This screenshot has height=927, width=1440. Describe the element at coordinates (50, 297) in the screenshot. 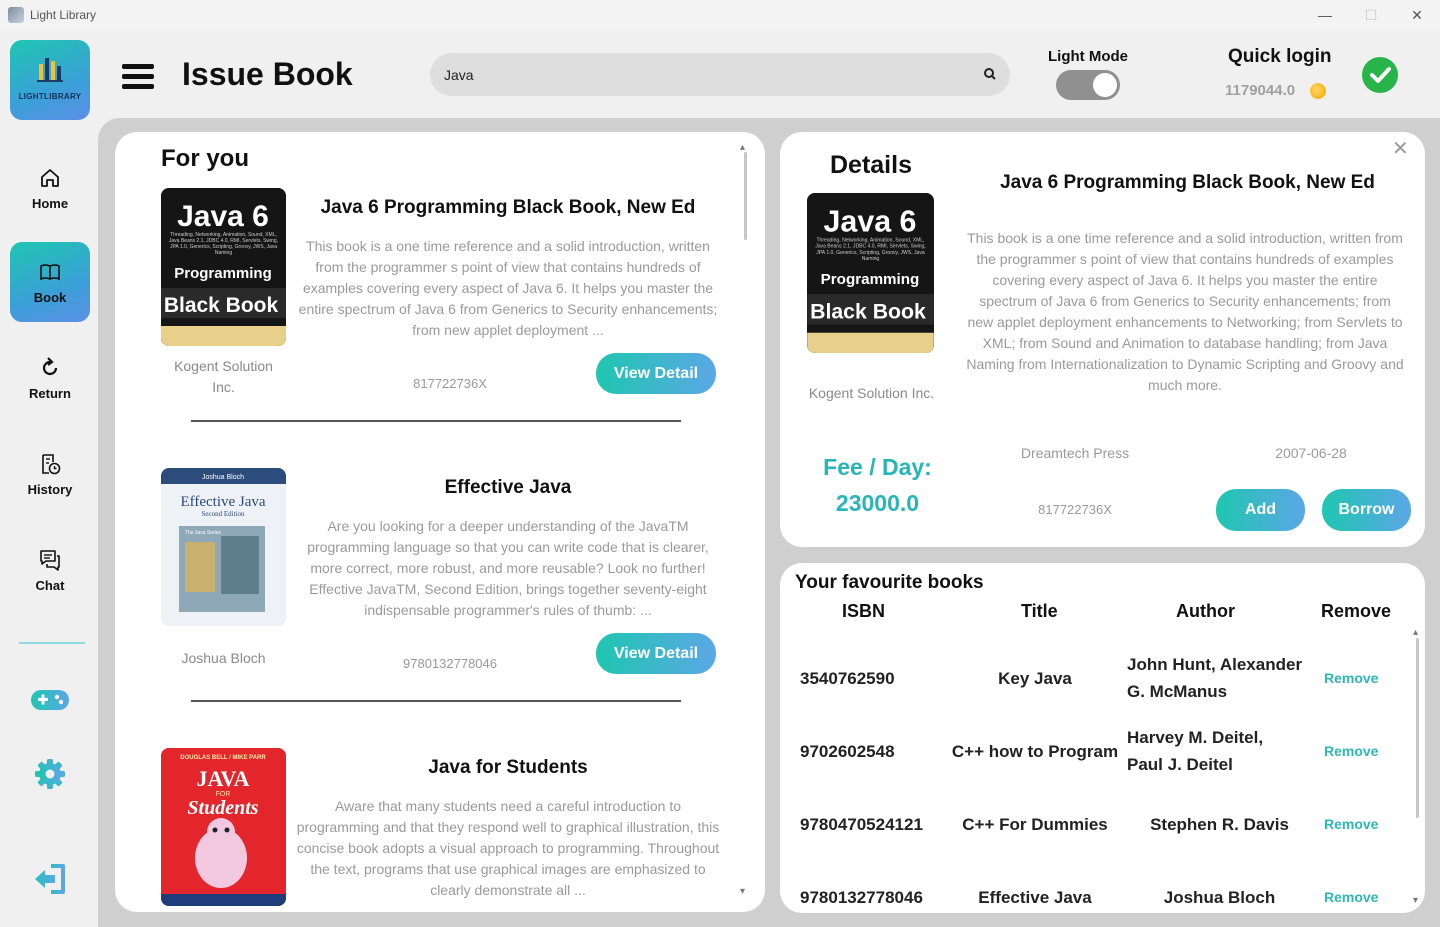

I see `sidebar-item-label: Book` at that location.